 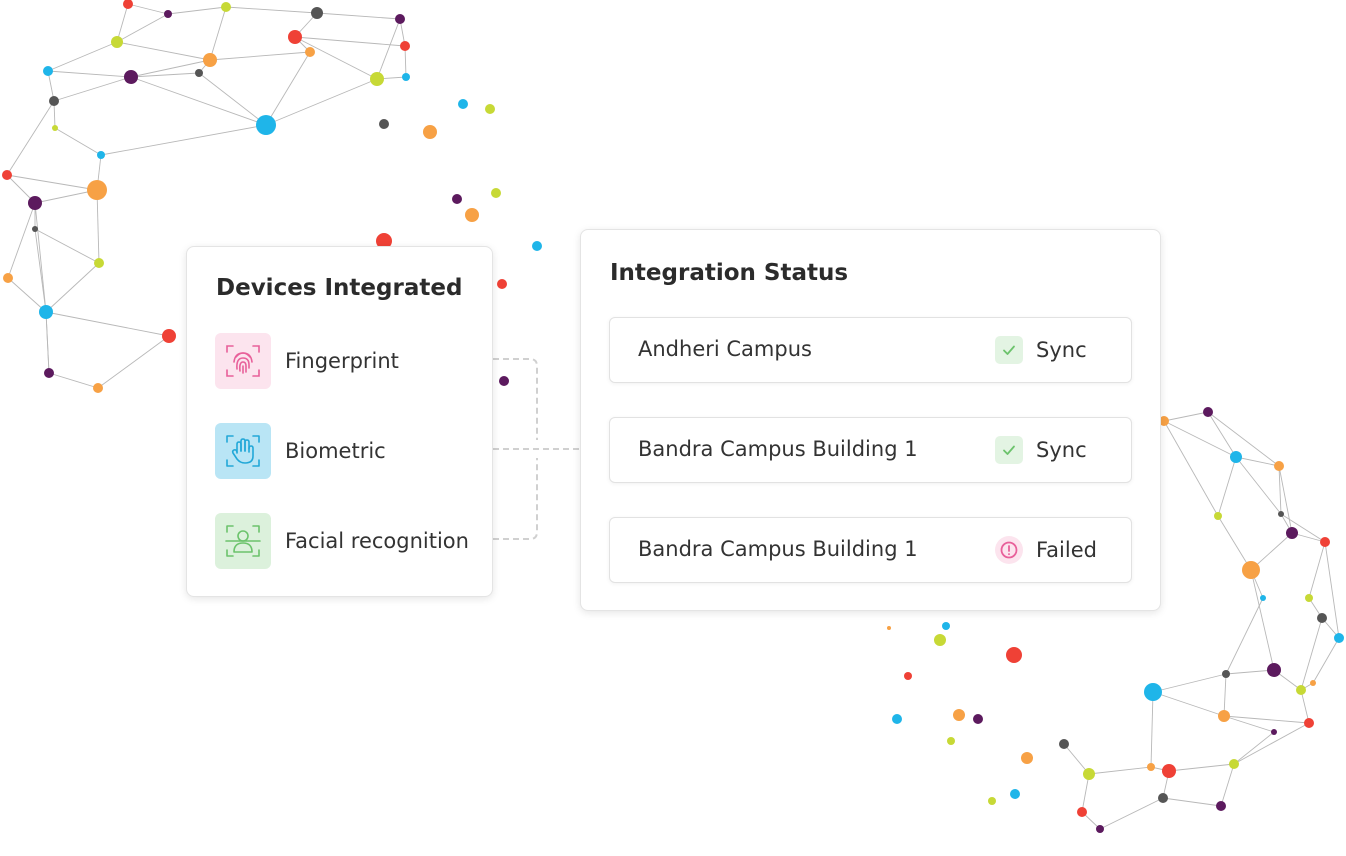 What do you see at coordinates (1009, 350) in the screenshot?
I see `check-icon` at bounding box center [1009, 350].